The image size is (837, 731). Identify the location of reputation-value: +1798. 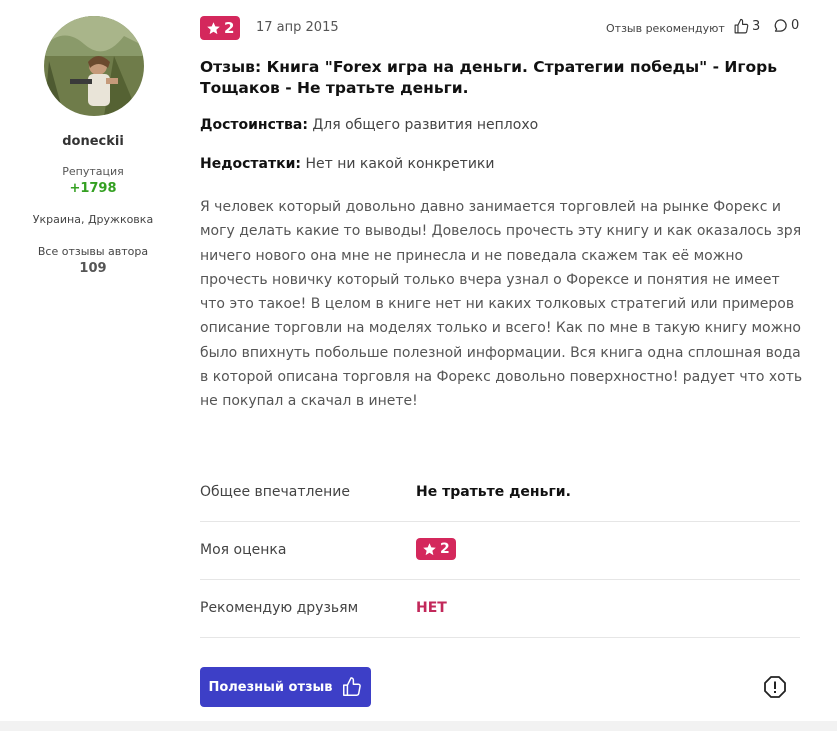
(93, 188).